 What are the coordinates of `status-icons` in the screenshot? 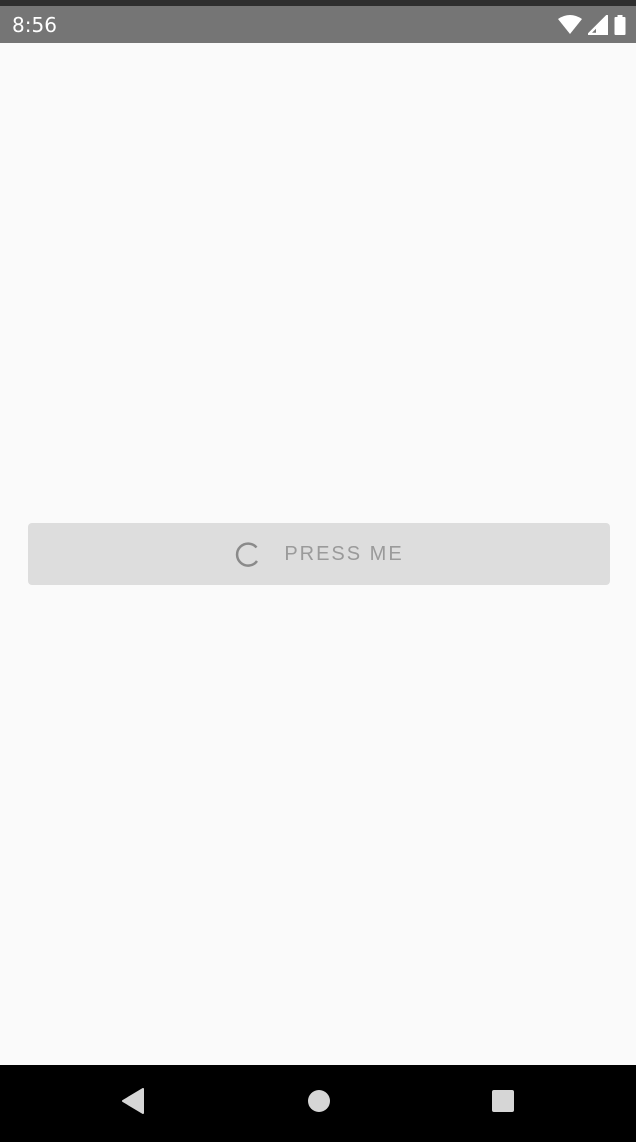 It's located at (592, 25).